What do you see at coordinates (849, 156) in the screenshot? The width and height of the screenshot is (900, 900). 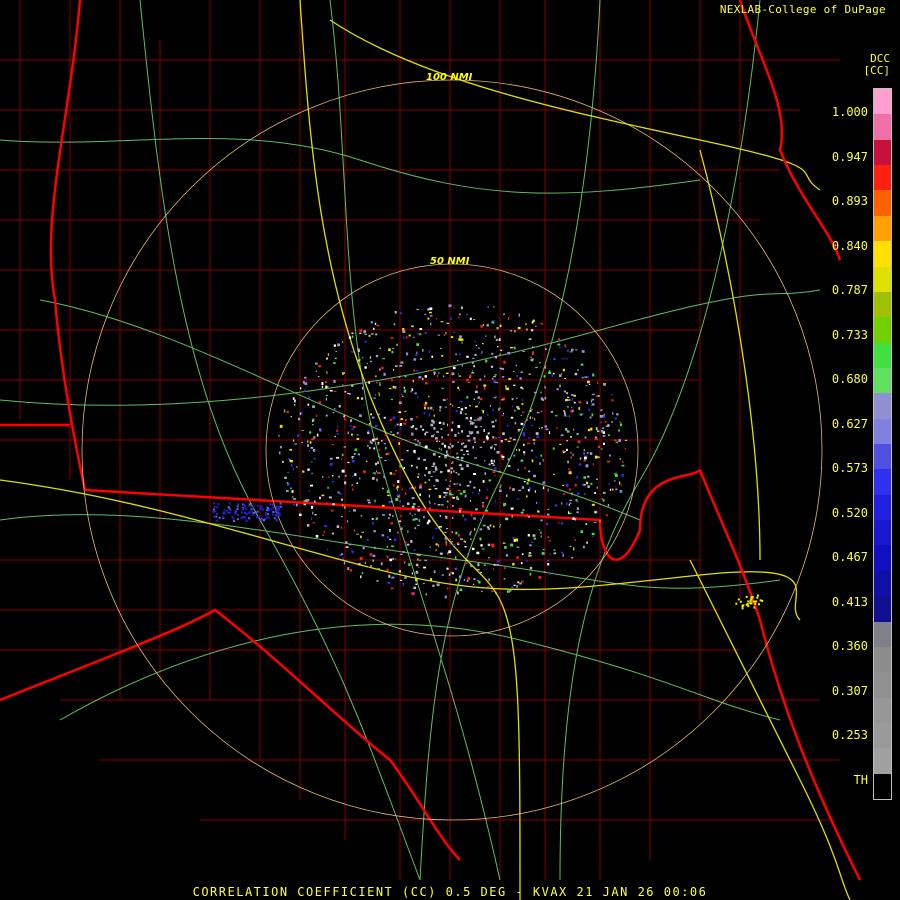 I see `color-bar-tick: 0.947` at bounding box center [849, 156].